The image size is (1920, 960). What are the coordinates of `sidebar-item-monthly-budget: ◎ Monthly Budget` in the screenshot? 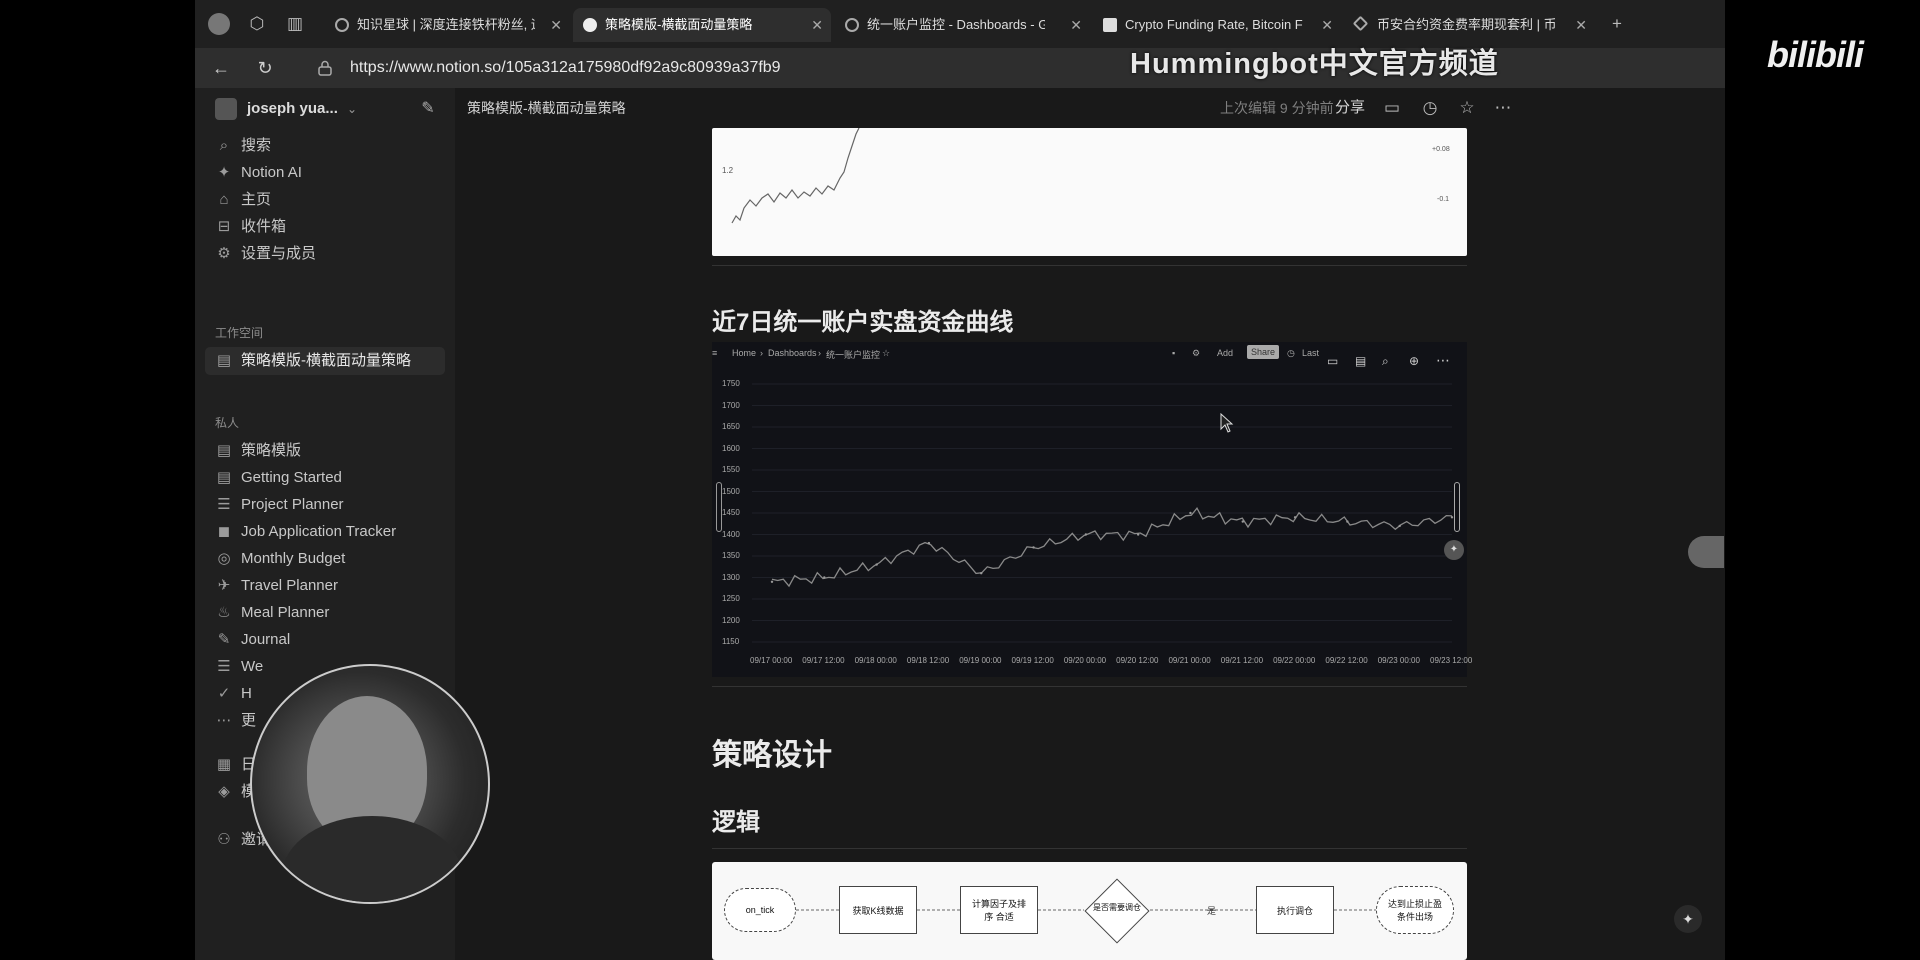 It's located at (325, 559).